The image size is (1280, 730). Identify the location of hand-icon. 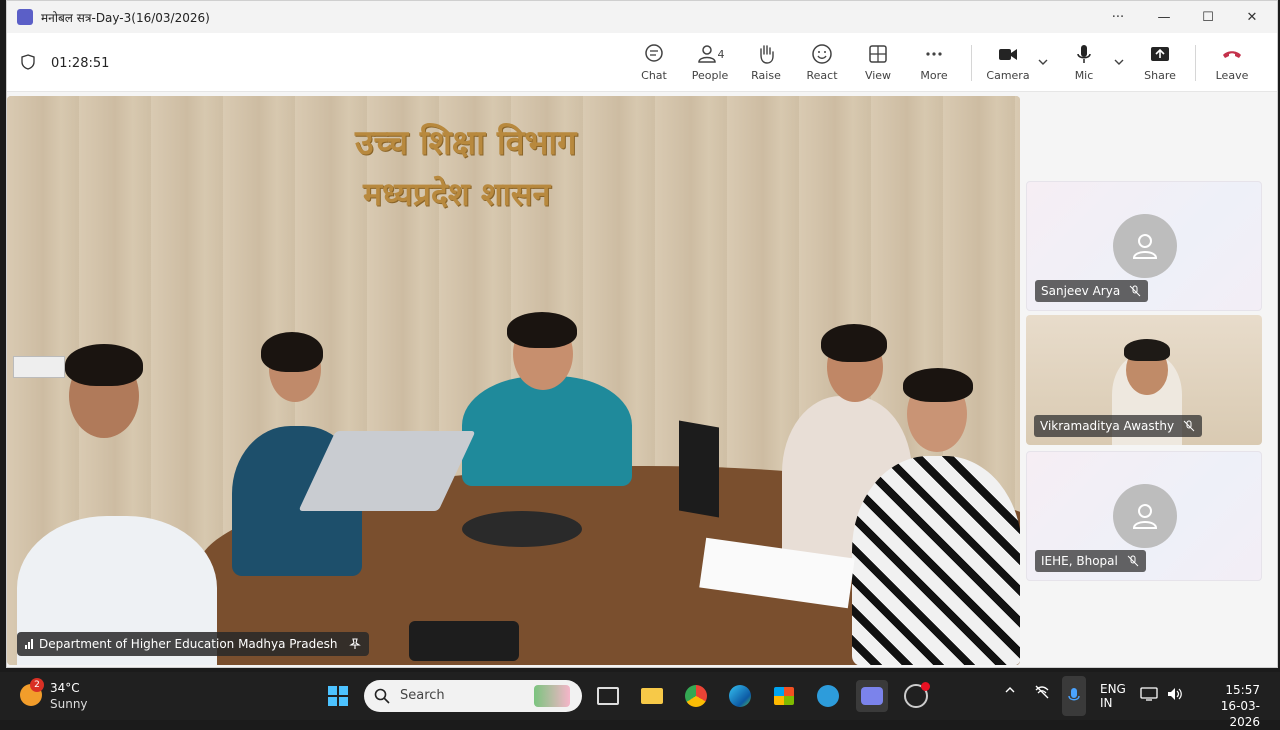
(767, 54).